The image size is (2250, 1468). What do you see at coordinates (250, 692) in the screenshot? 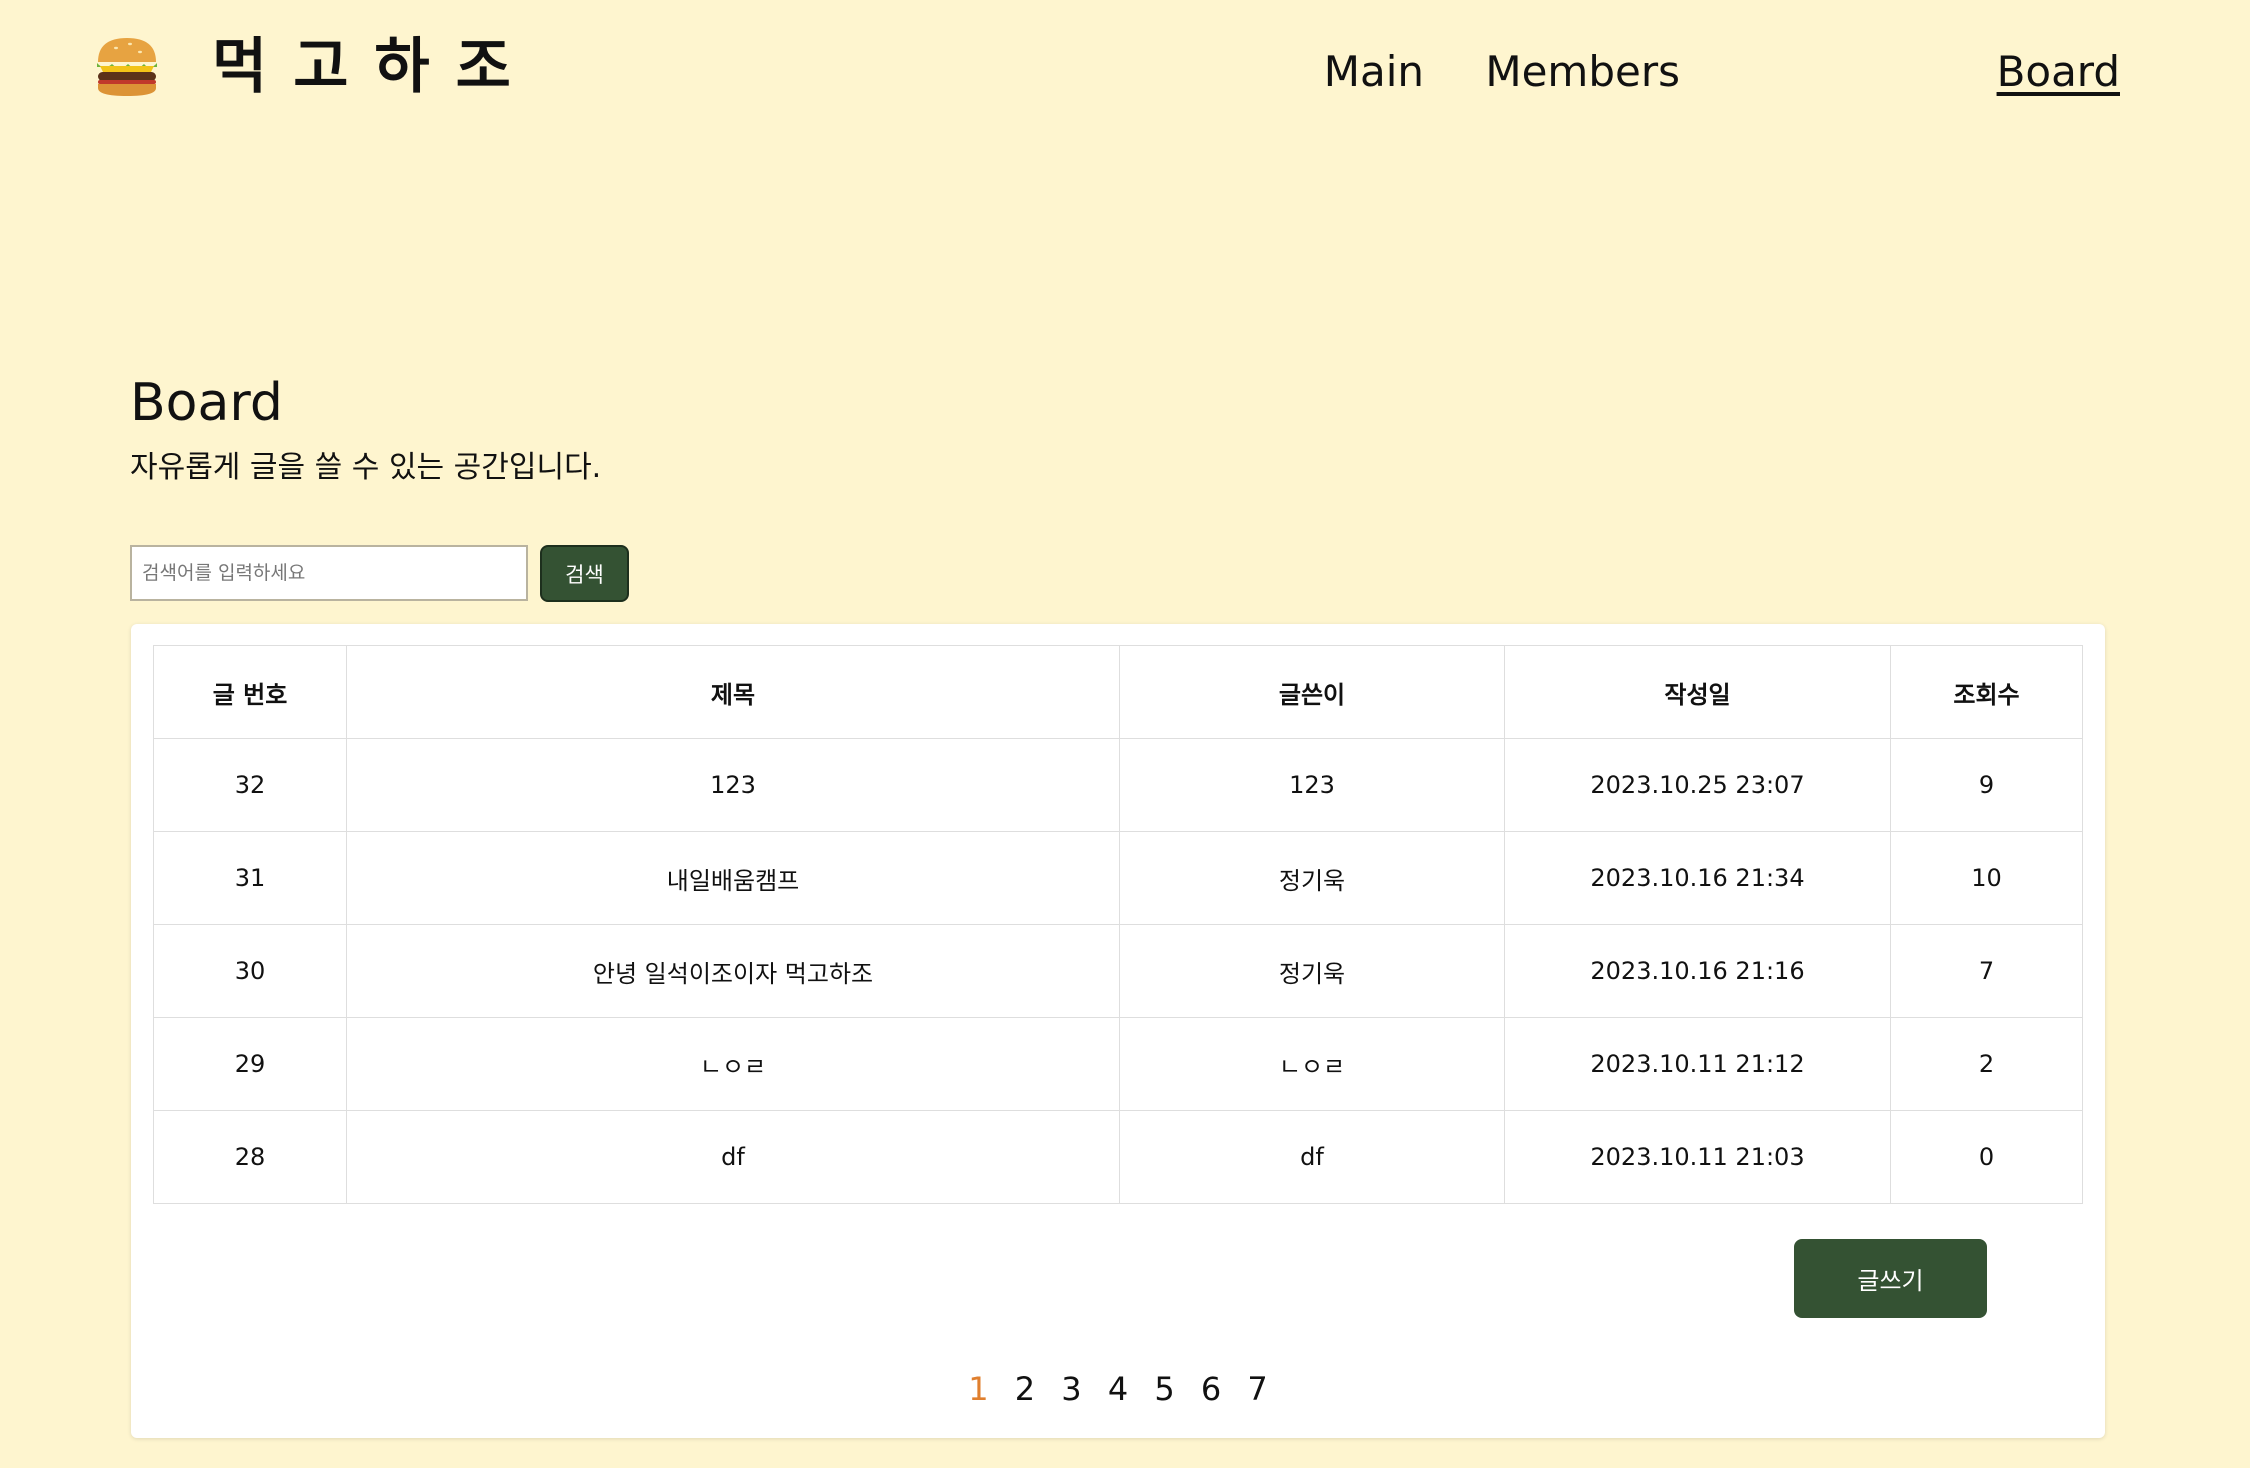
I see `column-header-number: 글 번호` at bounding box center [250, 692].